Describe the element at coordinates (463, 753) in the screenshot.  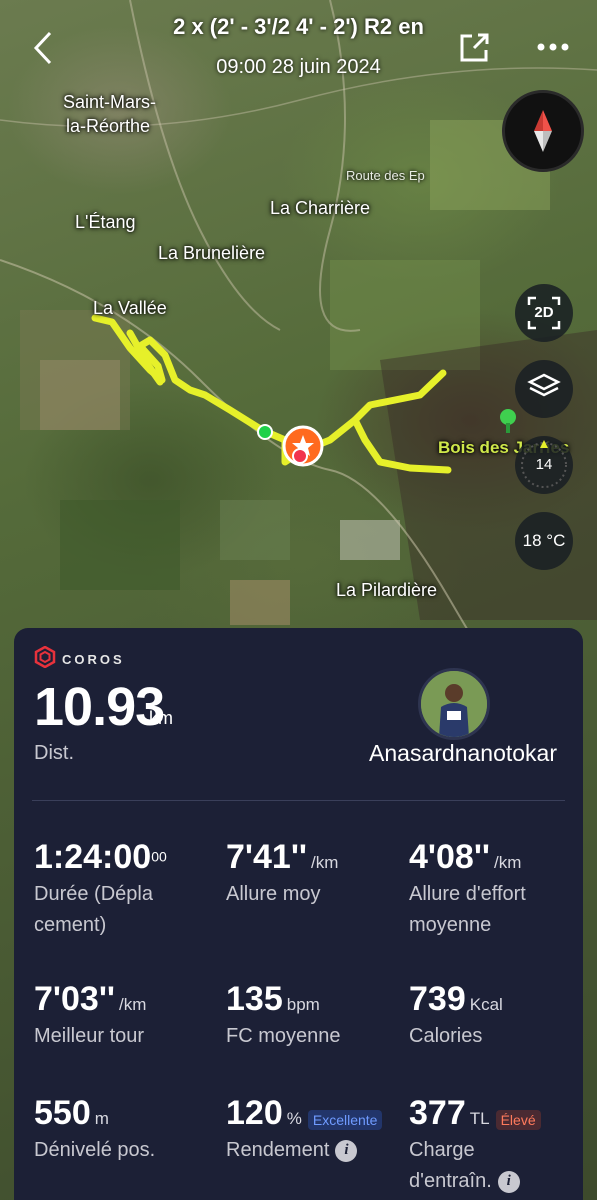
I see `username: Anasardnanotokar` at that location.